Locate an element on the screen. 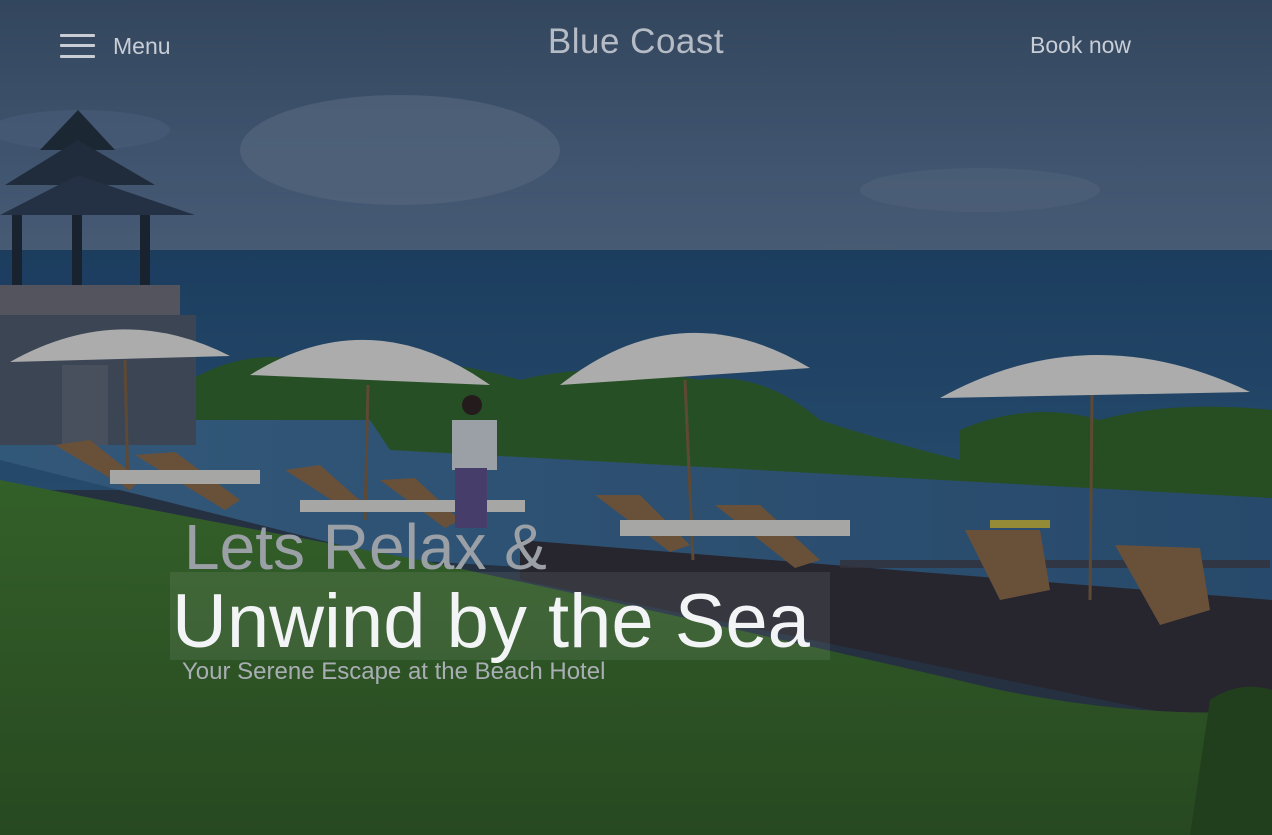  top-navigation: Menu Blue Coast Book now is located at coordinates (636, 47).